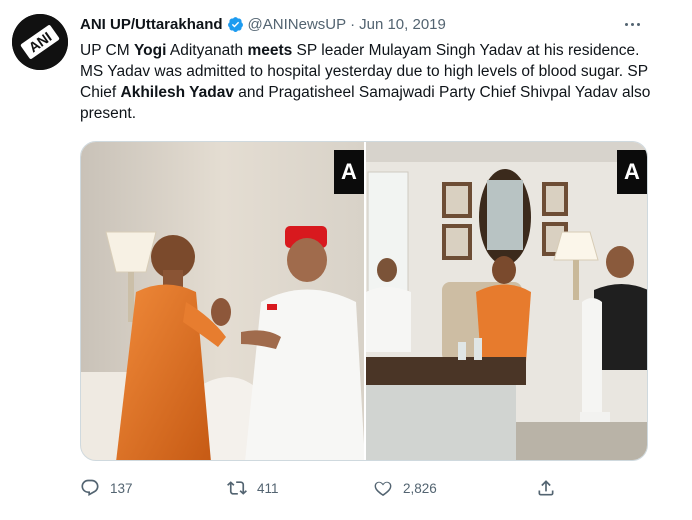 The height and width of the screenshot is (520, 692). What do you see at coordinates (297, 24) in the screenshot?
I see `author-handle: @ANINewsUP` at bounding box center [297, 24].